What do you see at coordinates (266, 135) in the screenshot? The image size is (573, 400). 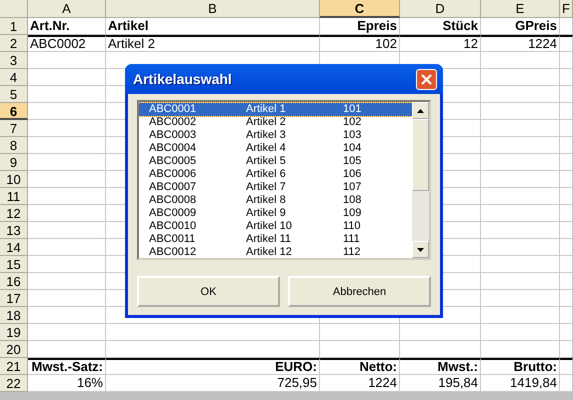 I see `list-cell-text: Artikel 3` at bounding box center [266, 135].